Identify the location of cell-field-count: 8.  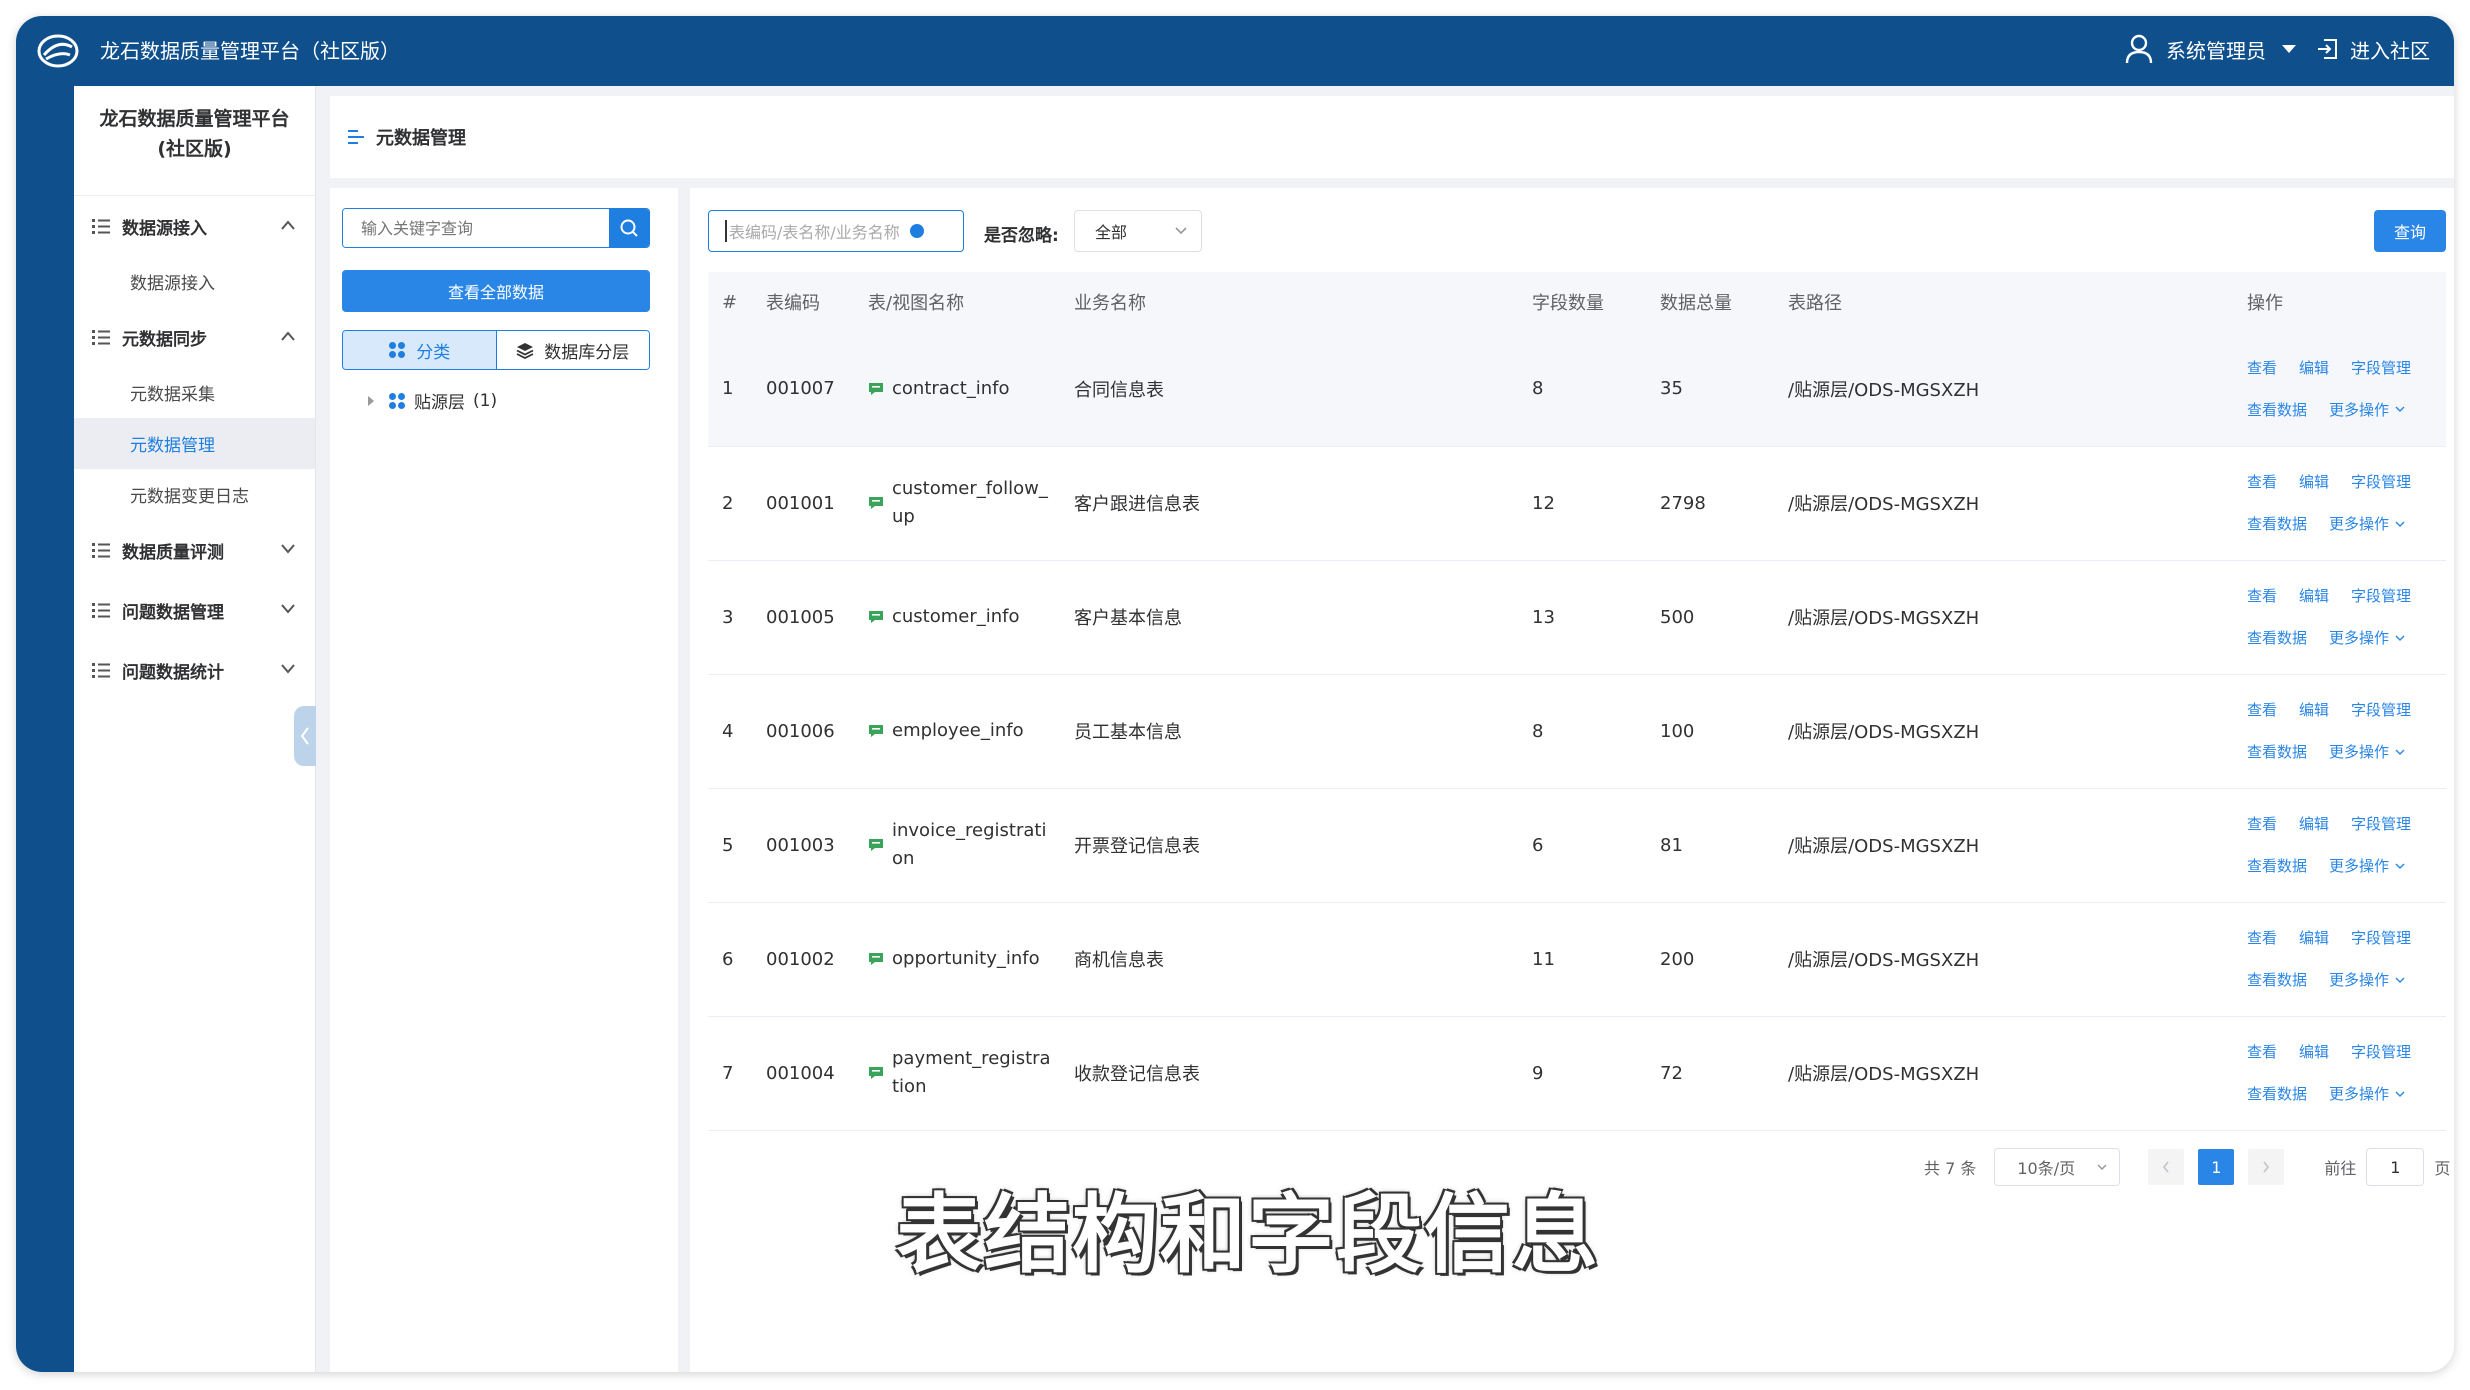
(1582, 389).